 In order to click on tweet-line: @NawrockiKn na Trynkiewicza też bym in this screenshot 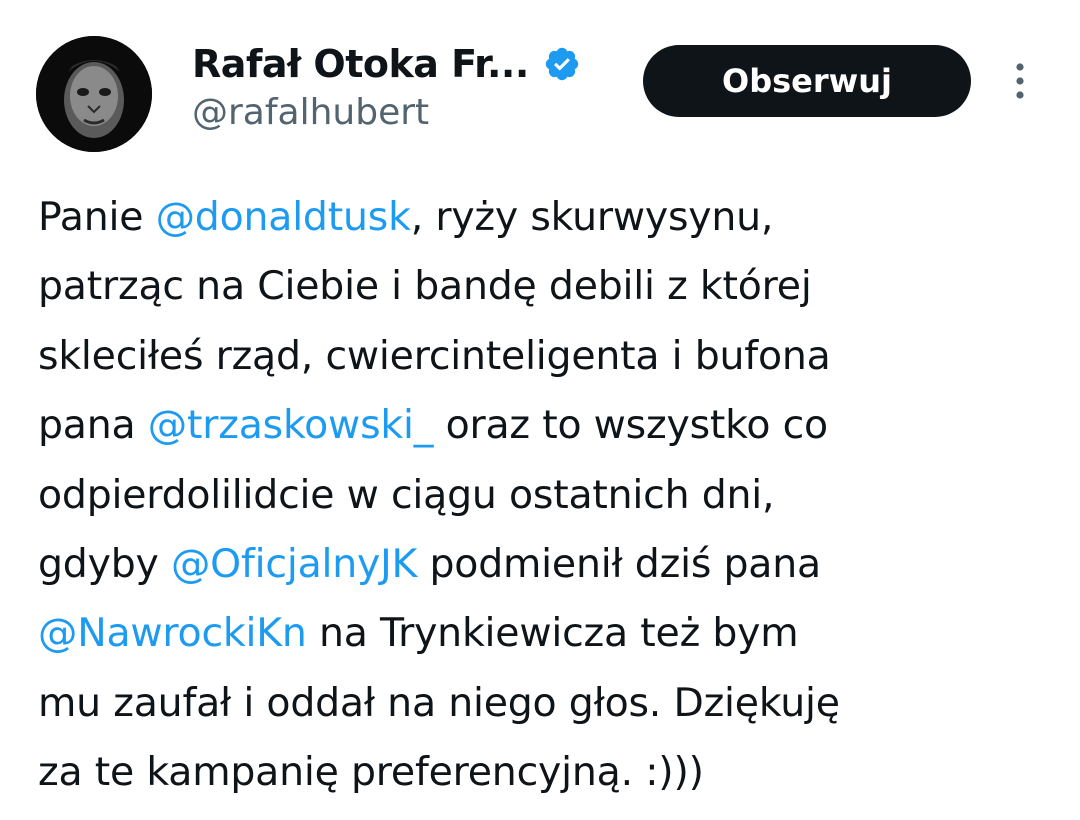, I will do `click(543, 633)`.